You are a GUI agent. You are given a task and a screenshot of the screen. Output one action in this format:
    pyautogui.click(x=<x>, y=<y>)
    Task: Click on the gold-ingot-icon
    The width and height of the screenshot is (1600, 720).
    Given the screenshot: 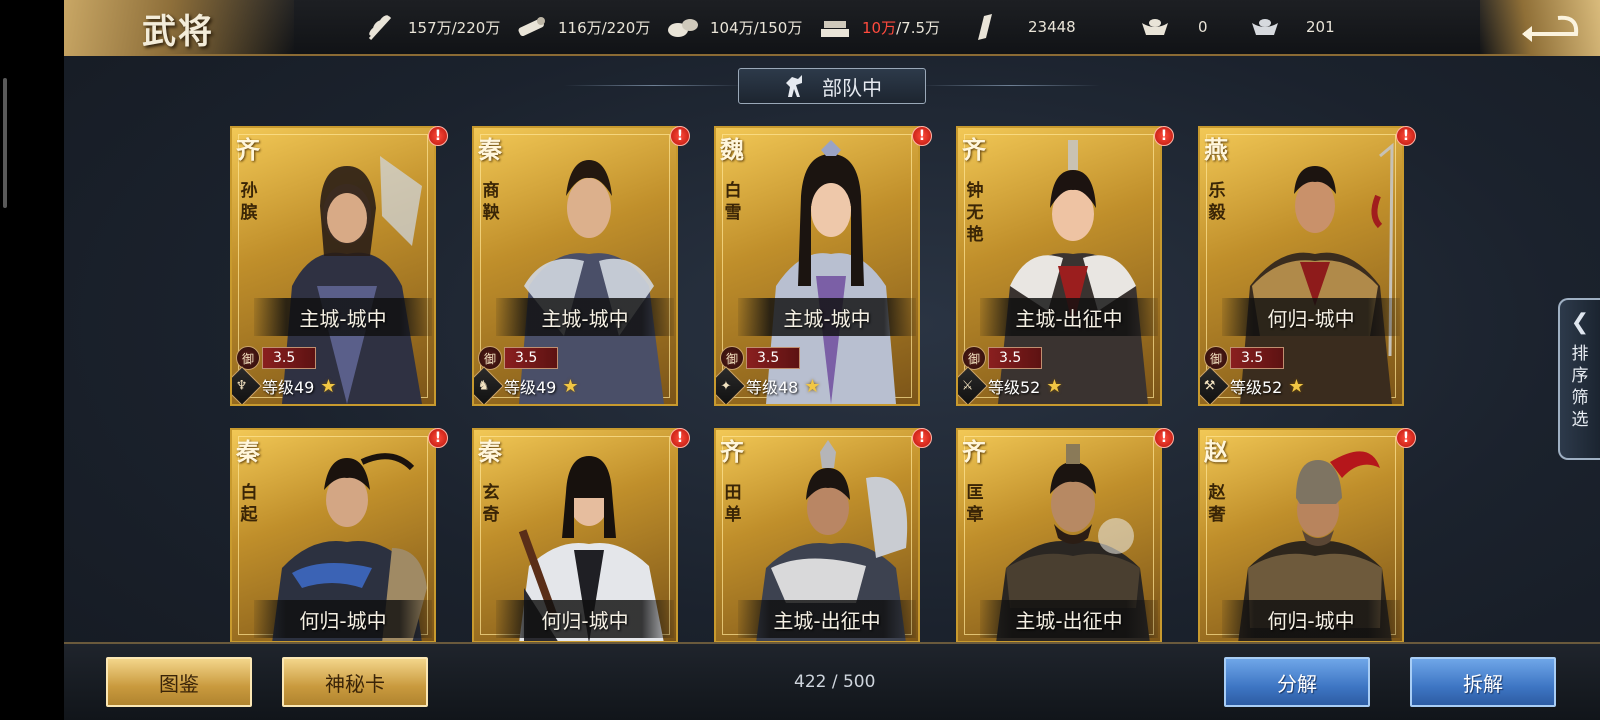 What is the action you would take?
    pyautogui.click(x=1155, y=27)
    